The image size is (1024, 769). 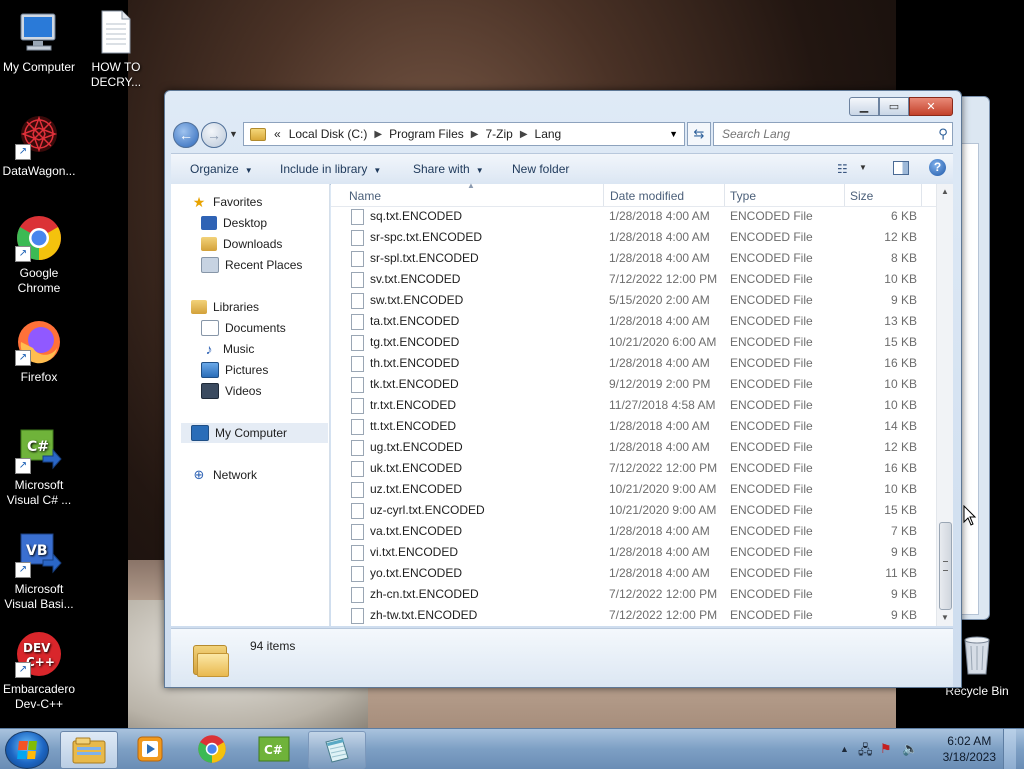 What do you see at coordinates (1009, 749) in the screenshot?
I see `show-desktop-button` at bounding box center [1009, 749].